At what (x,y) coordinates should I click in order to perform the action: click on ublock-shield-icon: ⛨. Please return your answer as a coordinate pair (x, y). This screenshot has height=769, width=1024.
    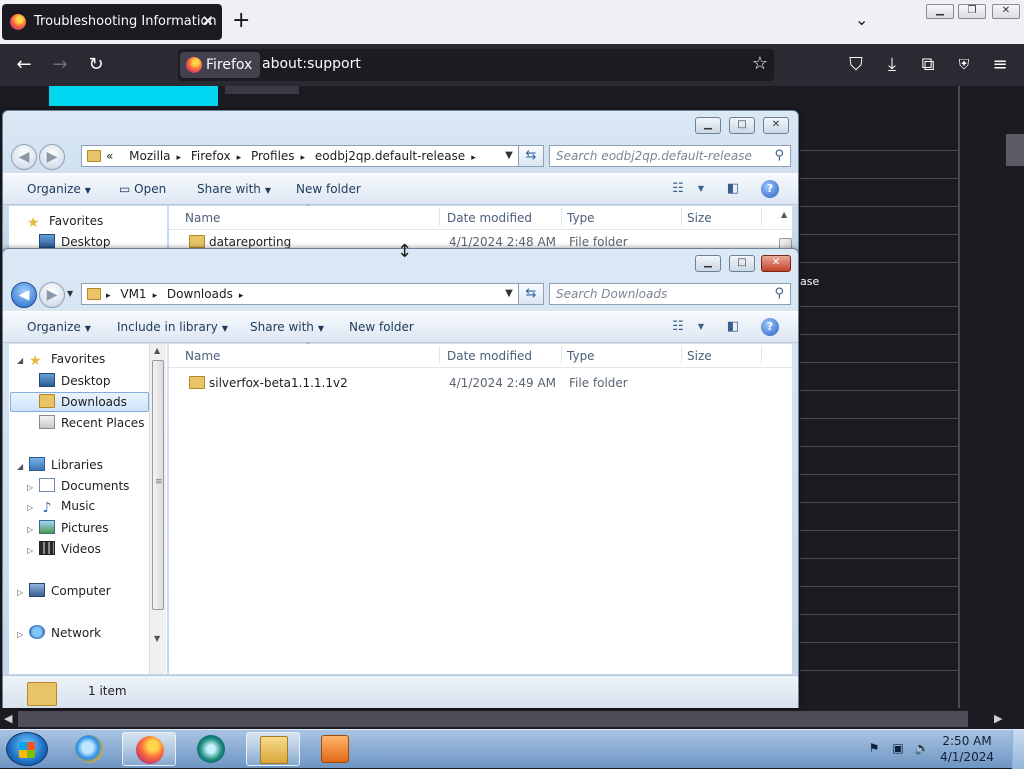
    Looking at the image, I should click on (964, 65).